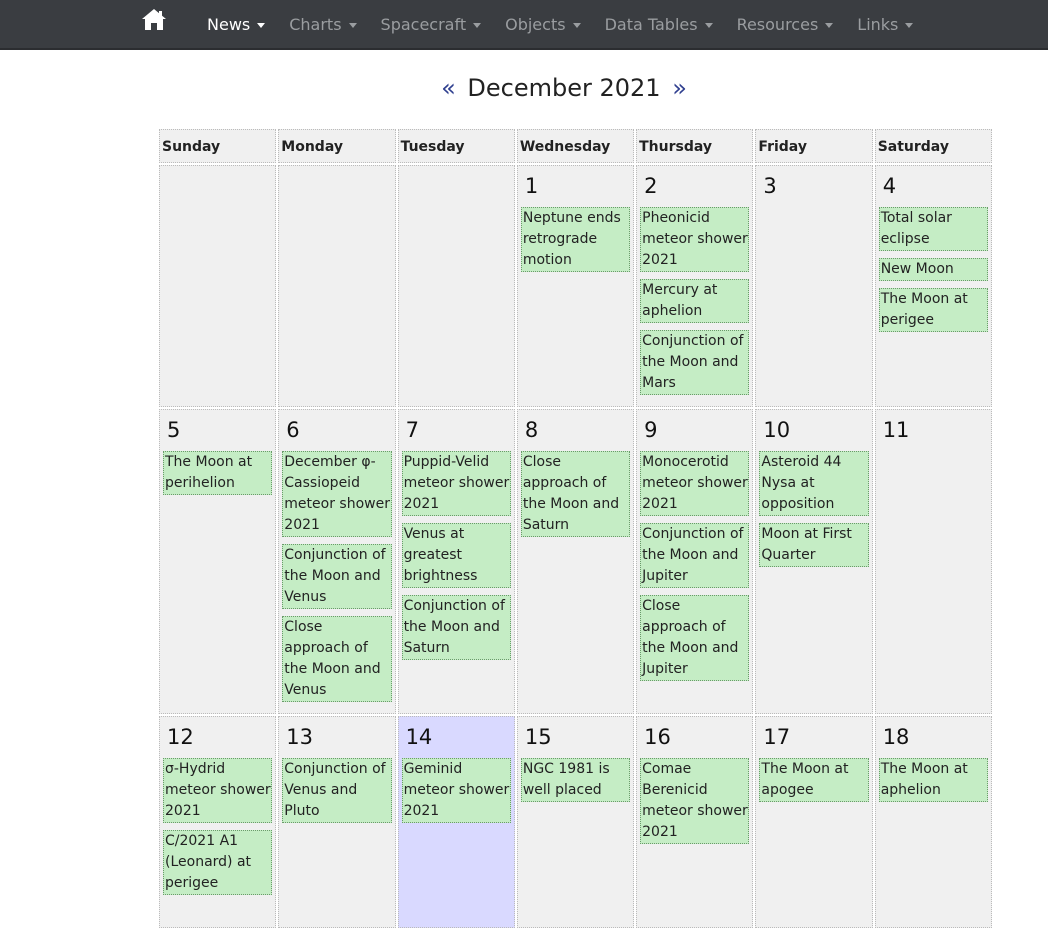  What do you see at coordinates (695, 146) in the screenshot?
I see `weekday-thursday: Thursday` at bounding box center [695, 146].